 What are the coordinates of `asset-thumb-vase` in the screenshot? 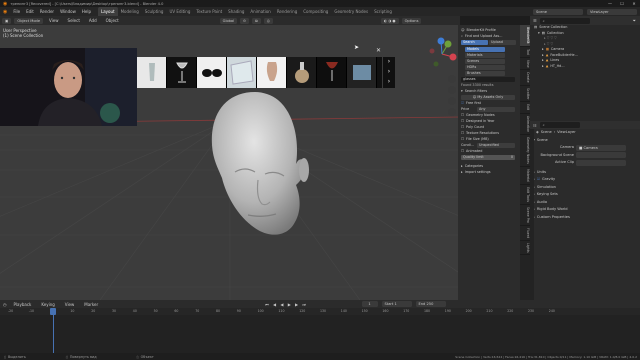 It's located at (272, 72).